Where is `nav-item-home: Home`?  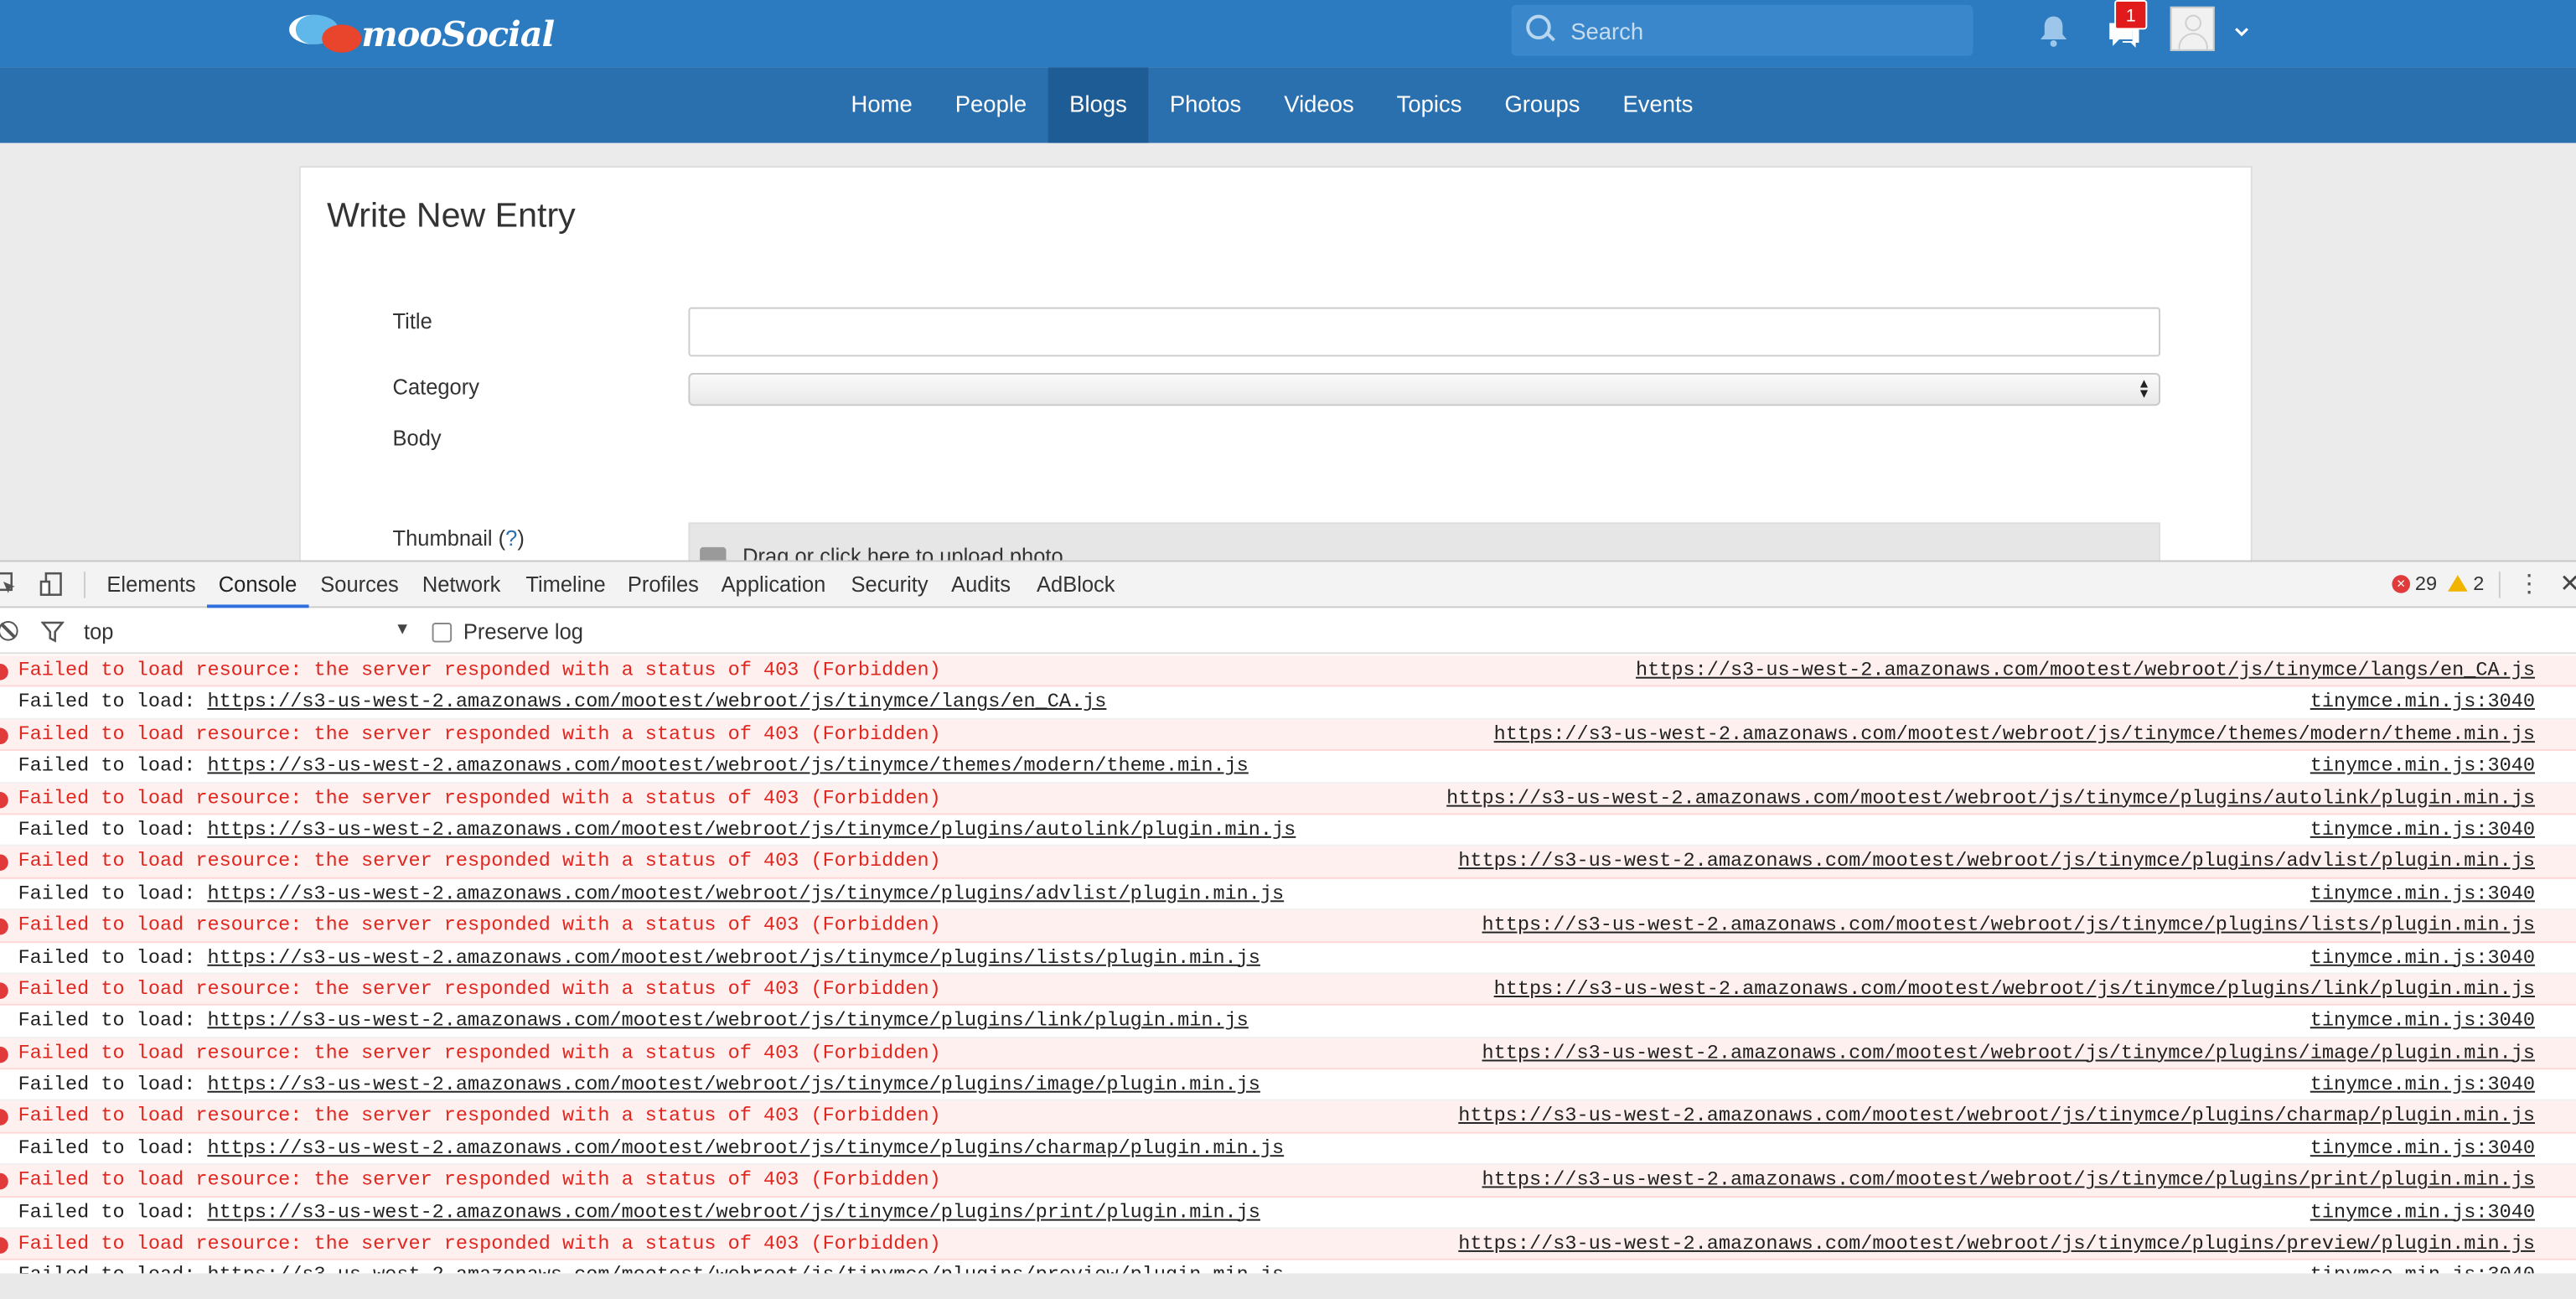 nav-item-home: Home is located at coordinates (882, 104).